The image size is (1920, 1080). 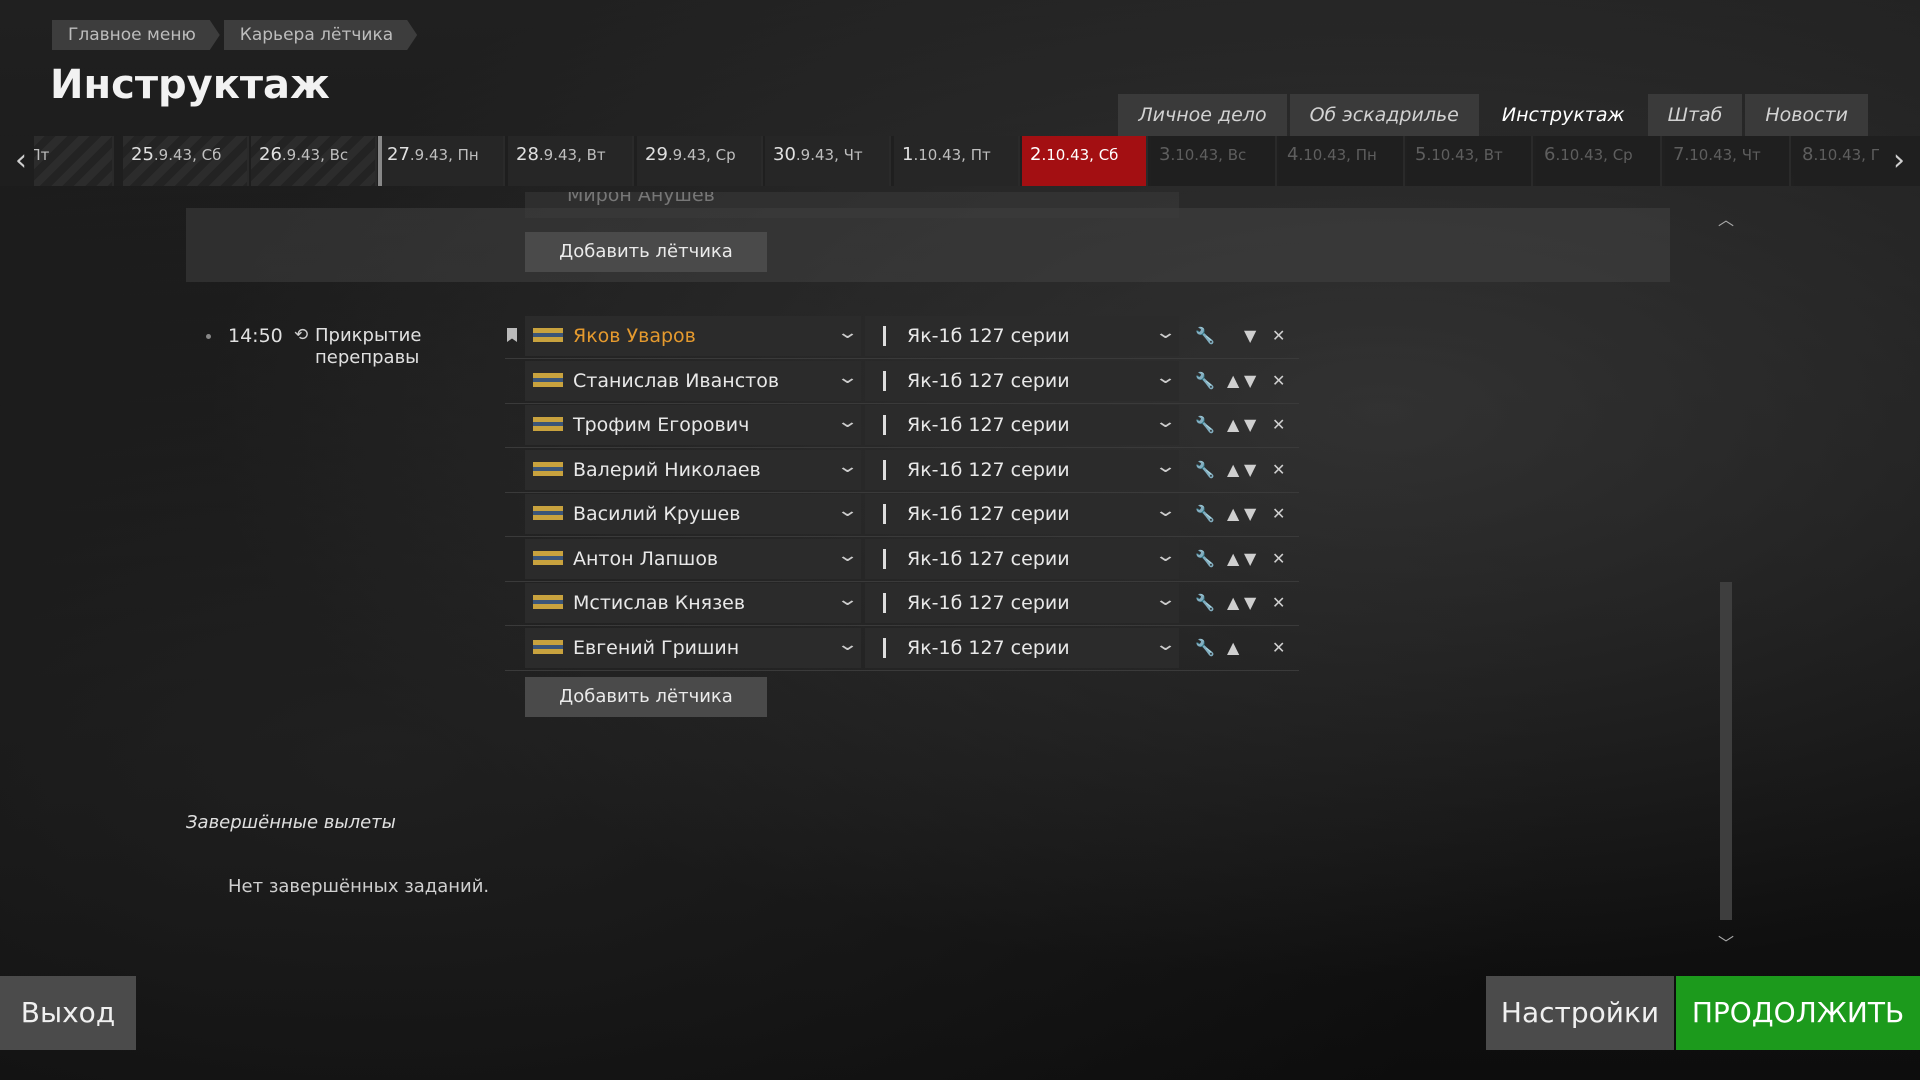 What do you see at coordinates (1726, 218) in the screenshot?
I see `scroll-up-icon: ︿` at bounding box center [1726, 218].